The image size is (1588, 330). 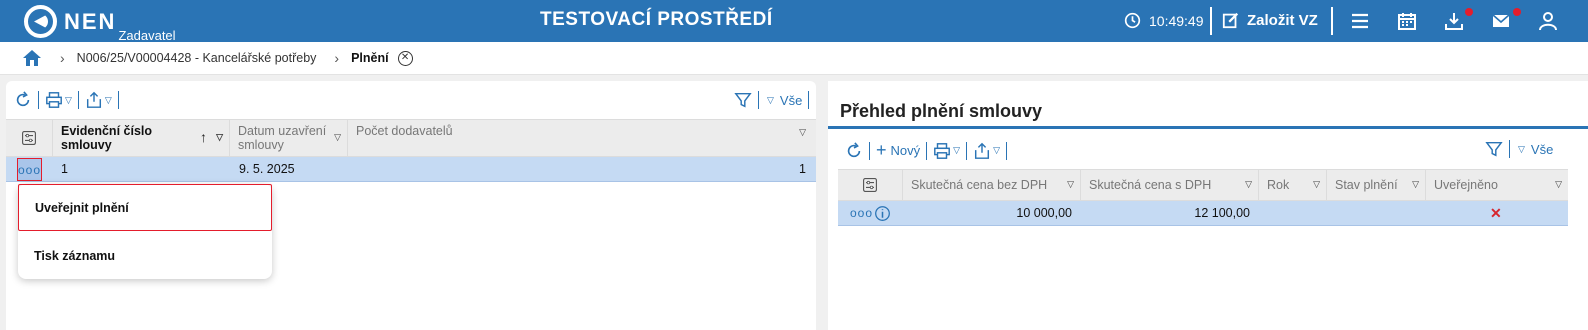 What do you see at coordinates (1170, 185) in the screenshot?
I see `column-header-cena-s-dph: Skutečná cena s DPH ▽` at bounding box center [1170, 185].